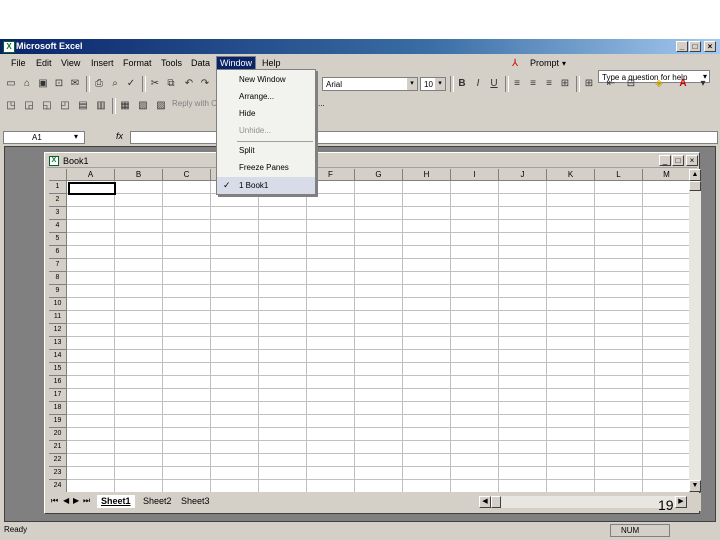  I want to click on vertical-scrollbar: ▲ ▼, so click(695, 330).